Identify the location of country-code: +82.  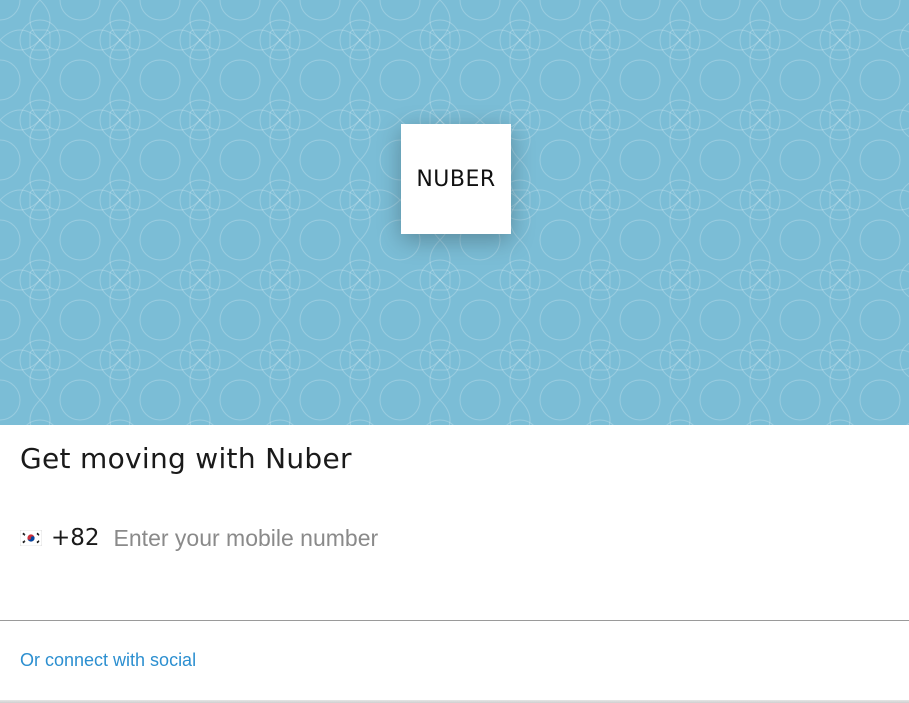
(75, 538).